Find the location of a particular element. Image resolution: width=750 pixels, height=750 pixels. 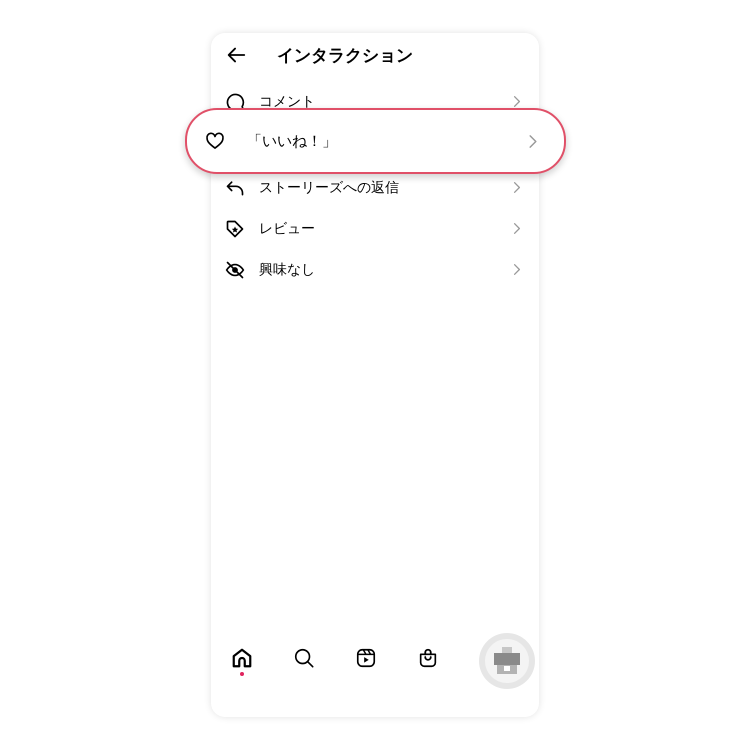

menu-item: 「いいね！」 is located at coordinates (375, 141).